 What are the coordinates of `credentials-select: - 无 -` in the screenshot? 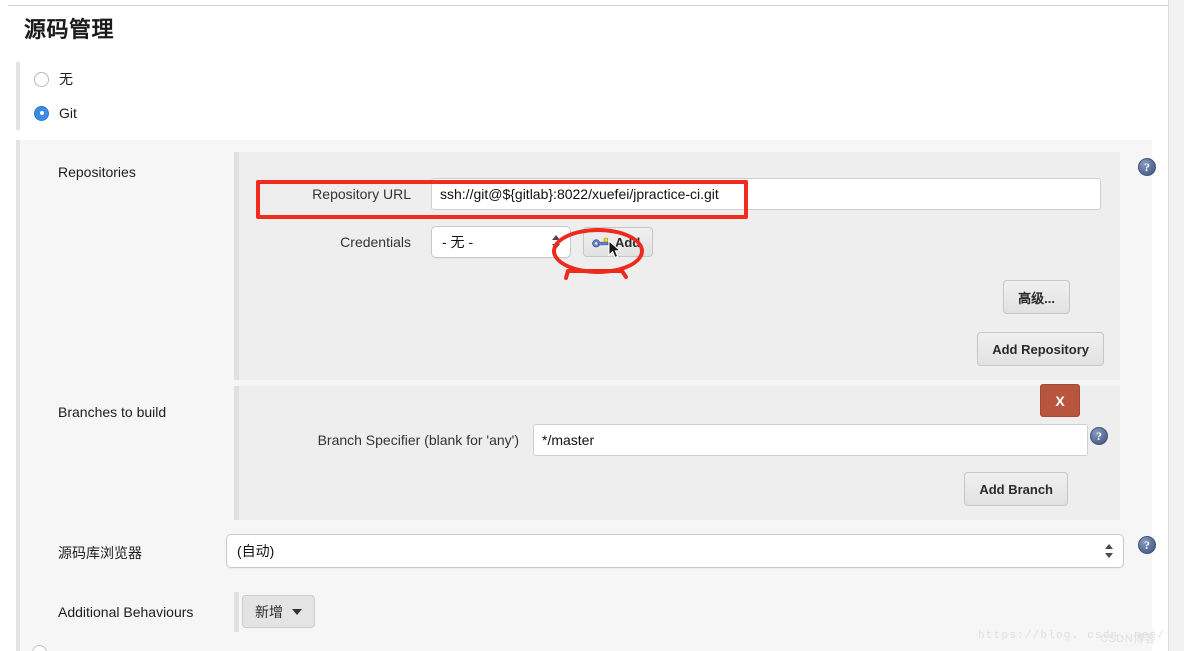 It's located at (501, 242).